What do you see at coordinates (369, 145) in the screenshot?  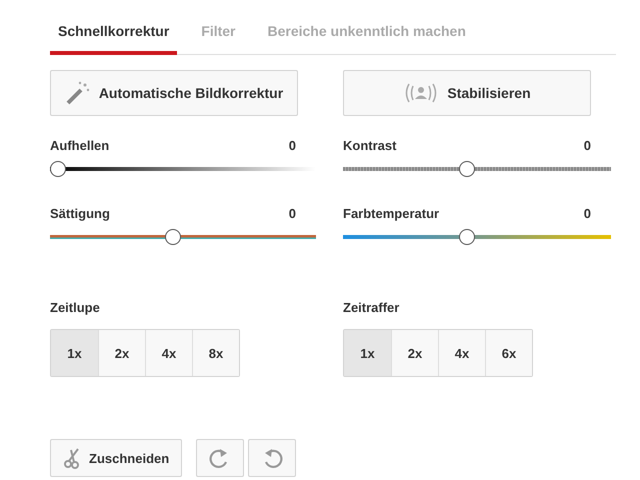 I see `slider-label: Kontrast` at bounding box center [369, 145].